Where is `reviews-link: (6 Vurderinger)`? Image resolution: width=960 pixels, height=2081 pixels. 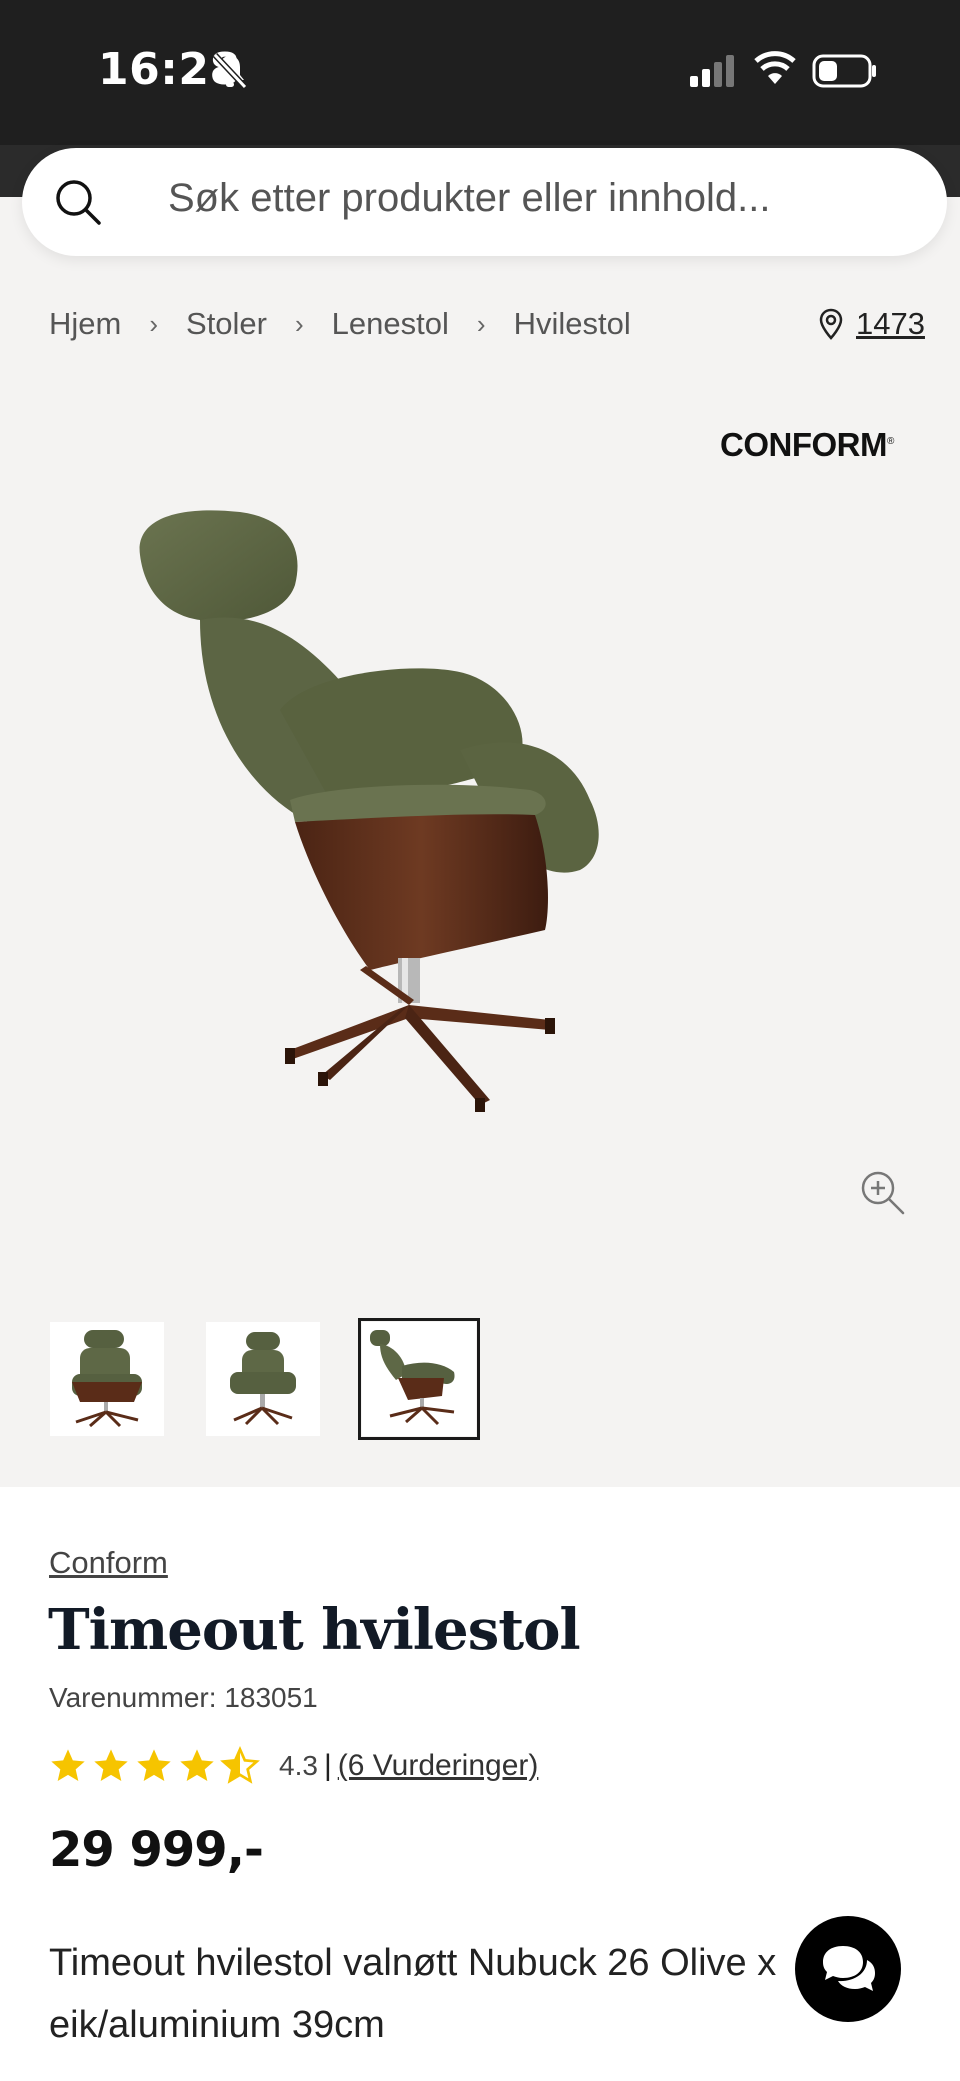 reviews-link: (6 Vurderinger) is located at coordinates (438, 1766).